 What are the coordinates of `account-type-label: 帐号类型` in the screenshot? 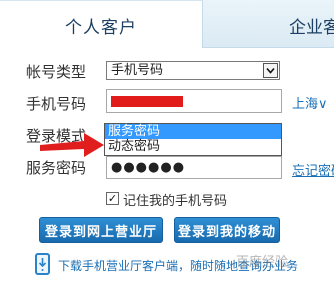 It's located at (56, 72).